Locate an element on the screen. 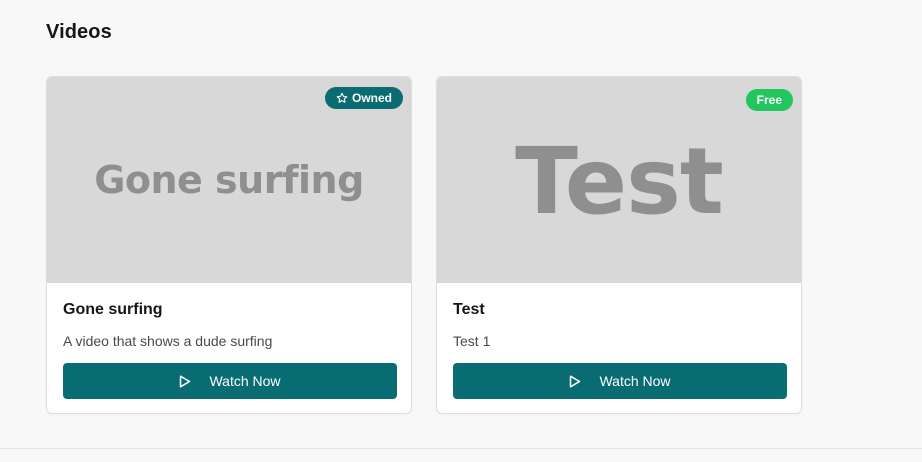 This screenshot has height=462, width=922. badge-label: Free is located at coordinates (769, 100).